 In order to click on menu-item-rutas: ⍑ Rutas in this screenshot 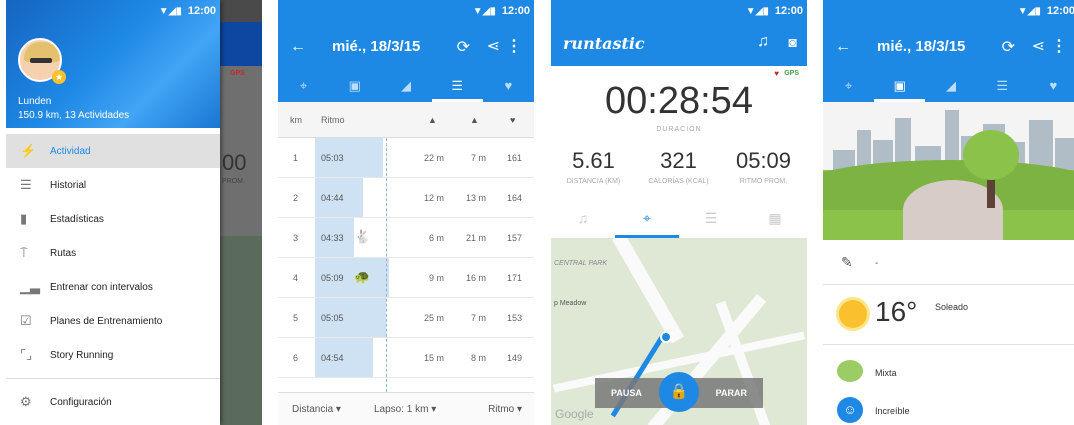, I will do `click(113, 253)`.